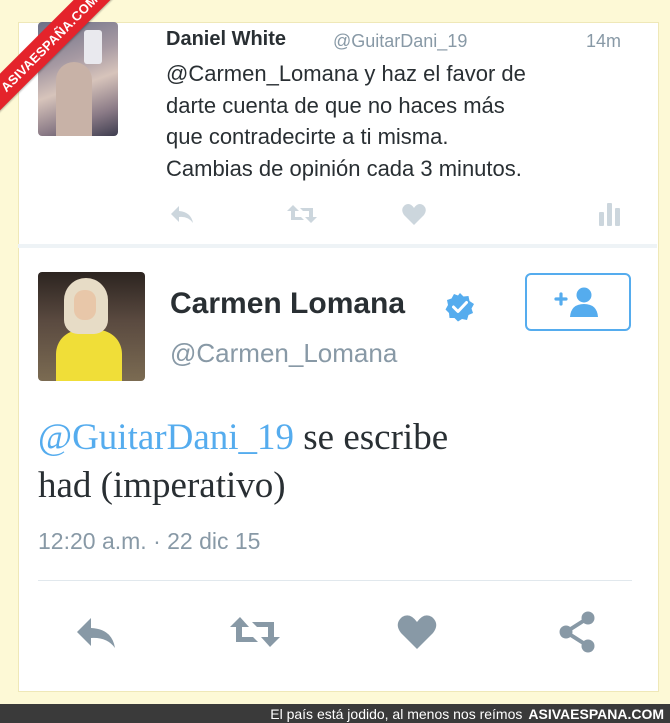 The image size is (670, 723). I want to click on footer-caption: El país está jodido, al menos nos reímos, so click(396, 713).